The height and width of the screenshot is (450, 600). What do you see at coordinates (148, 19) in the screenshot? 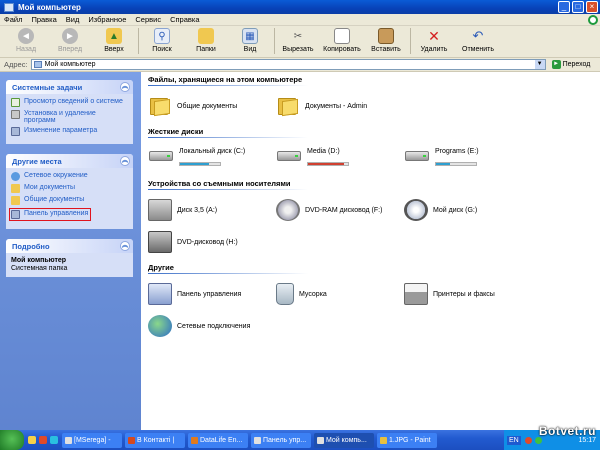
I see `menu-tools: Сервис` at bounding box center [148, 19].